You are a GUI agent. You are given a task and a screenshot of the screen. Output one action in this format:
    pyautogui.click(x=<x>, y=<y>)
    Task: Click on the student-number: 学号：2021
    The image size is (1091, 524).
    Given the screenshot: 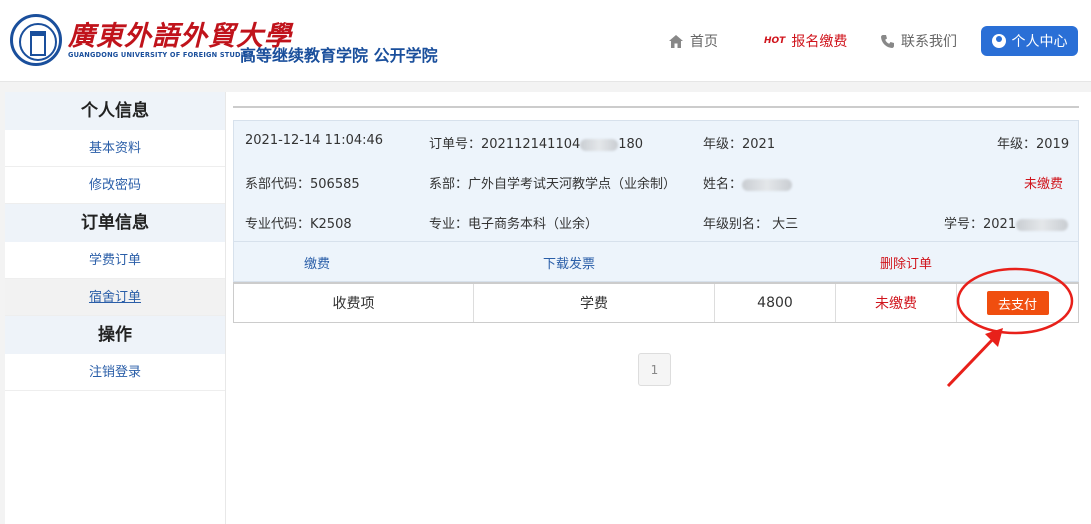 What is the action you would take?
    pyautogui.click(x=1006, y=222)
    